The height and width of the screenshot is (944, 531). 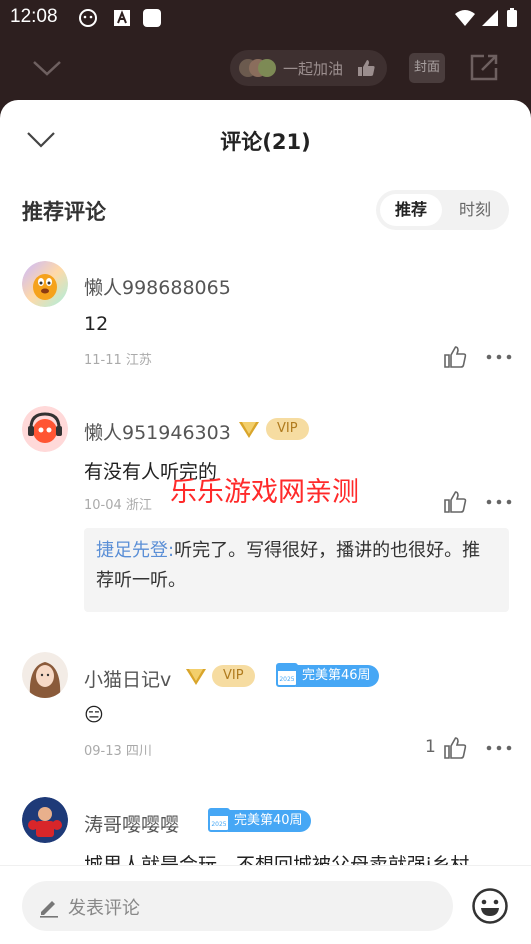 What do you see at coordinates (127, 678) in the screenshot?
I see `comment-username: 小猫日记v` at bounding box center [127, 678].